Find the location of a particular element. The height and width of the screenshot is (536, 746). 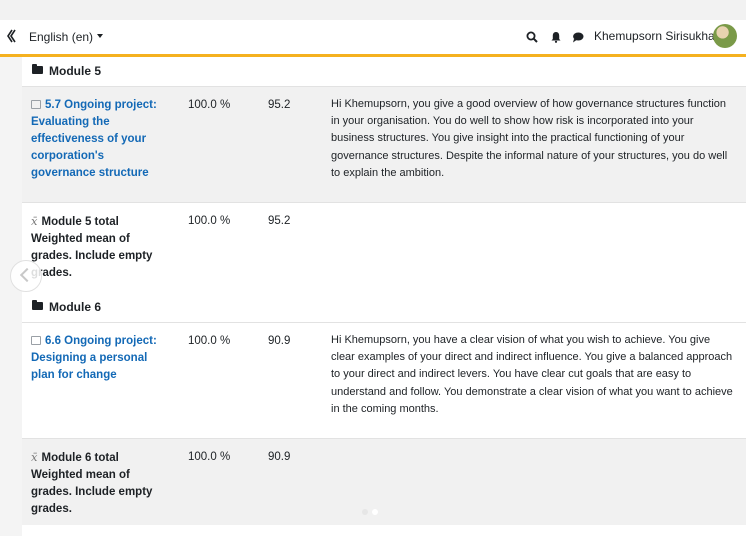

drawer-toggle-icon is located at coordinates (11, 36).